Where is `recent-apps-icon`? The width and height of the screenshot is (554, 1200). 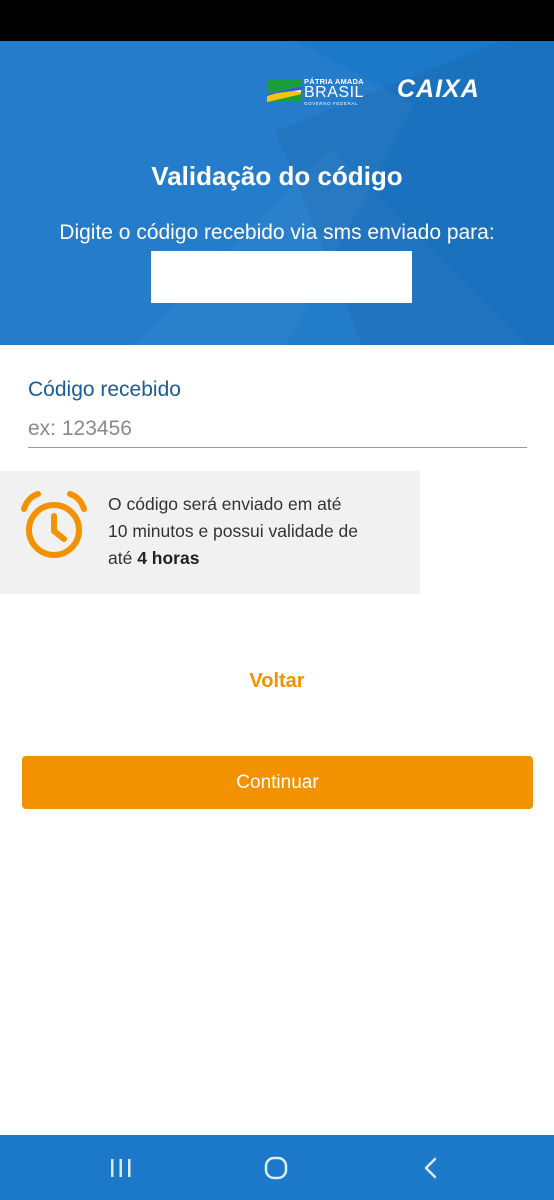
recent-apps-icon is located at coordinates (121, 1168).